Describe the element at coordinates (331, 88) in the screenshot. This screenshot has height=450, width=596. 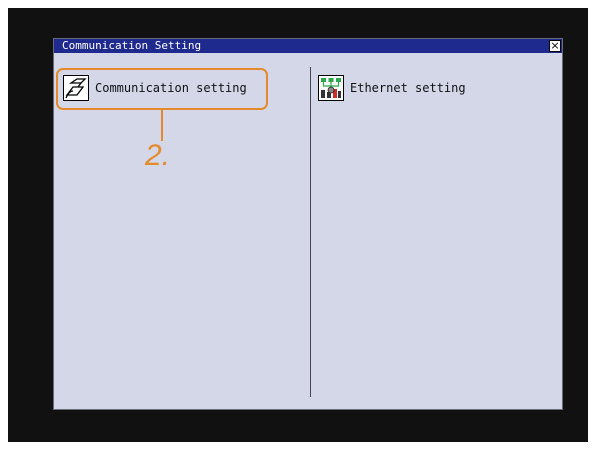
I see `ethernet-setting-icon` at that location.